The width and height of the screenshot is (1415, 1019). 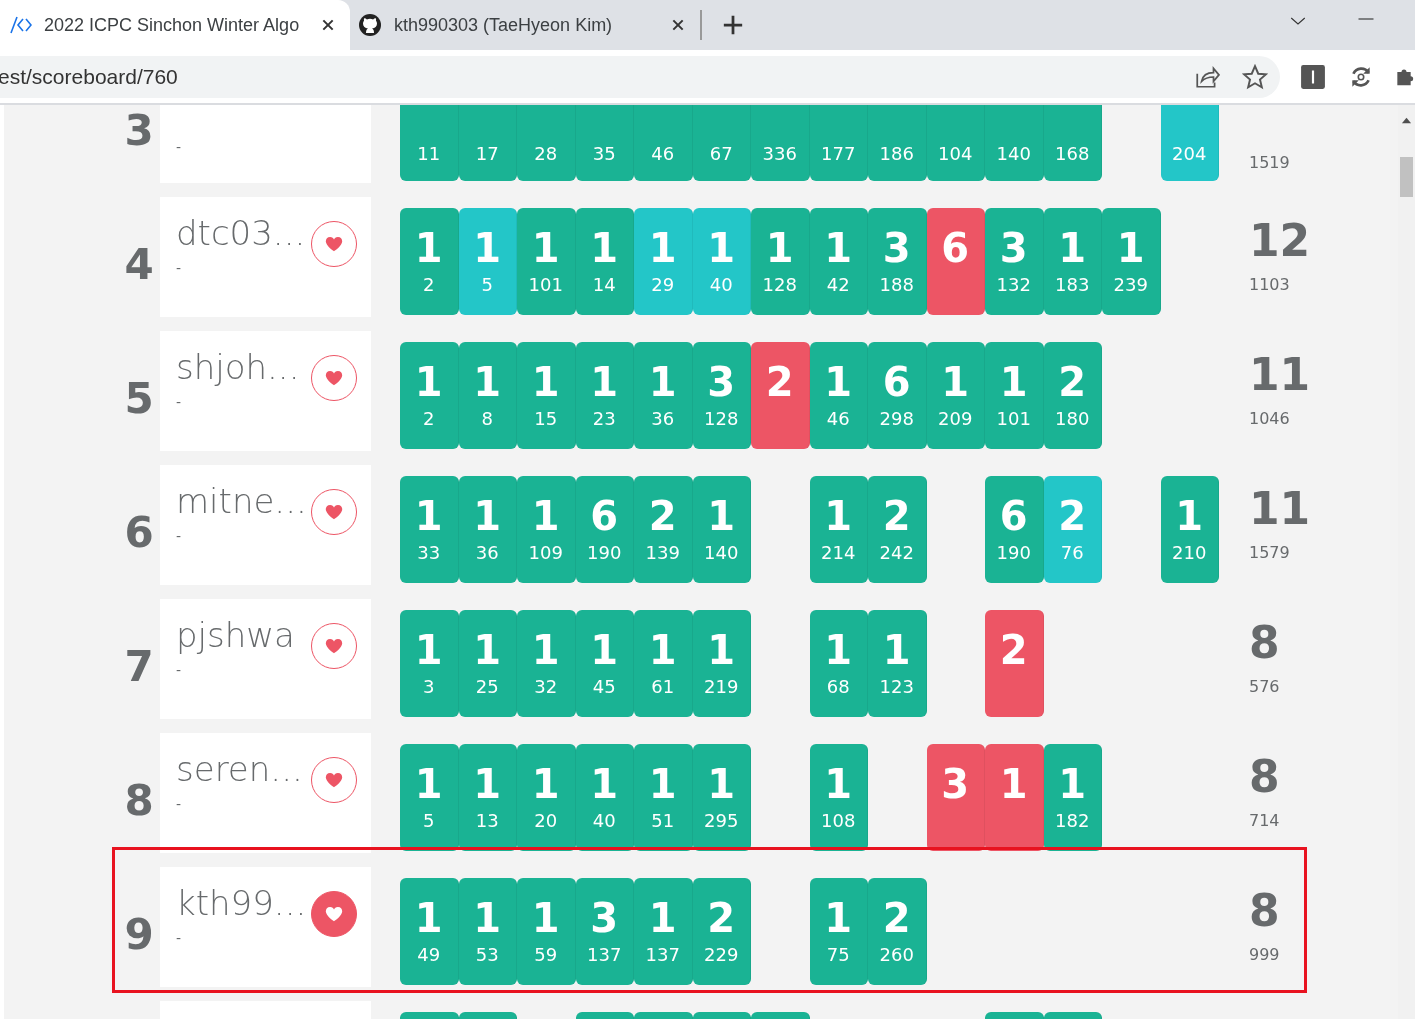 What do you see at coordinates (1406, 120) in the screenshot?
I see `scroll-up-icon` at bounding box center [1406, 120].